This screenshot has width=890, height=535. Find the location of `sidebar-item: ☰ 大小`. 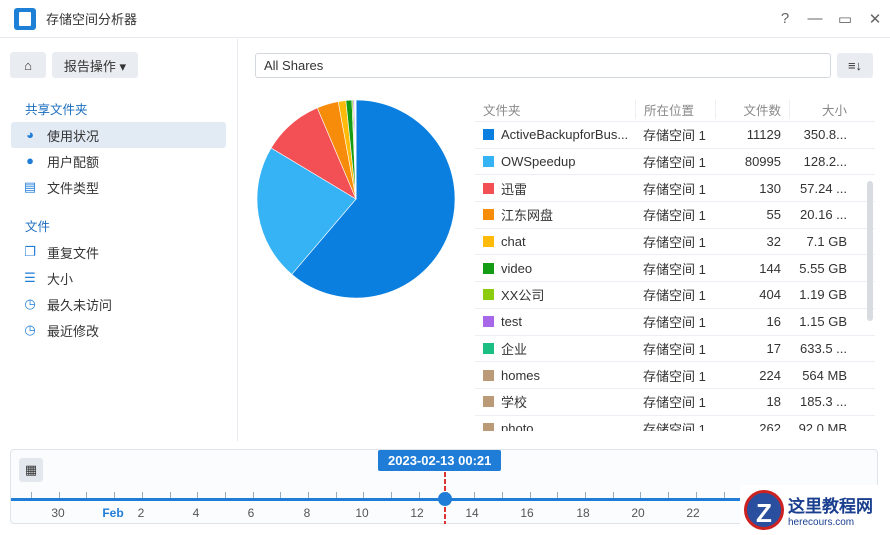

sidebar-item: ☰ 大小 is located at coordinates (118, 278).